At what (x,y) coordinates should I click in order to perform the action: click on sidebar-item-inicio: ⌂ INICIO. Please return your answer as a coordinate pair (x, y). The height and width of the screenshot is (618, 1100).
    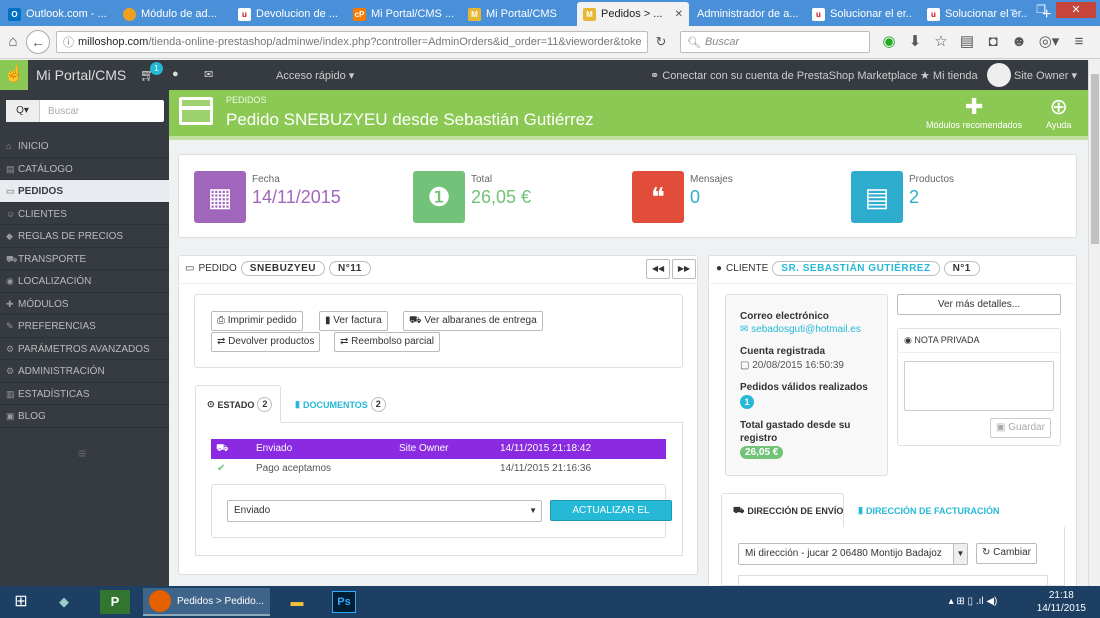
    Looking at the image, I should click on (84, 146).